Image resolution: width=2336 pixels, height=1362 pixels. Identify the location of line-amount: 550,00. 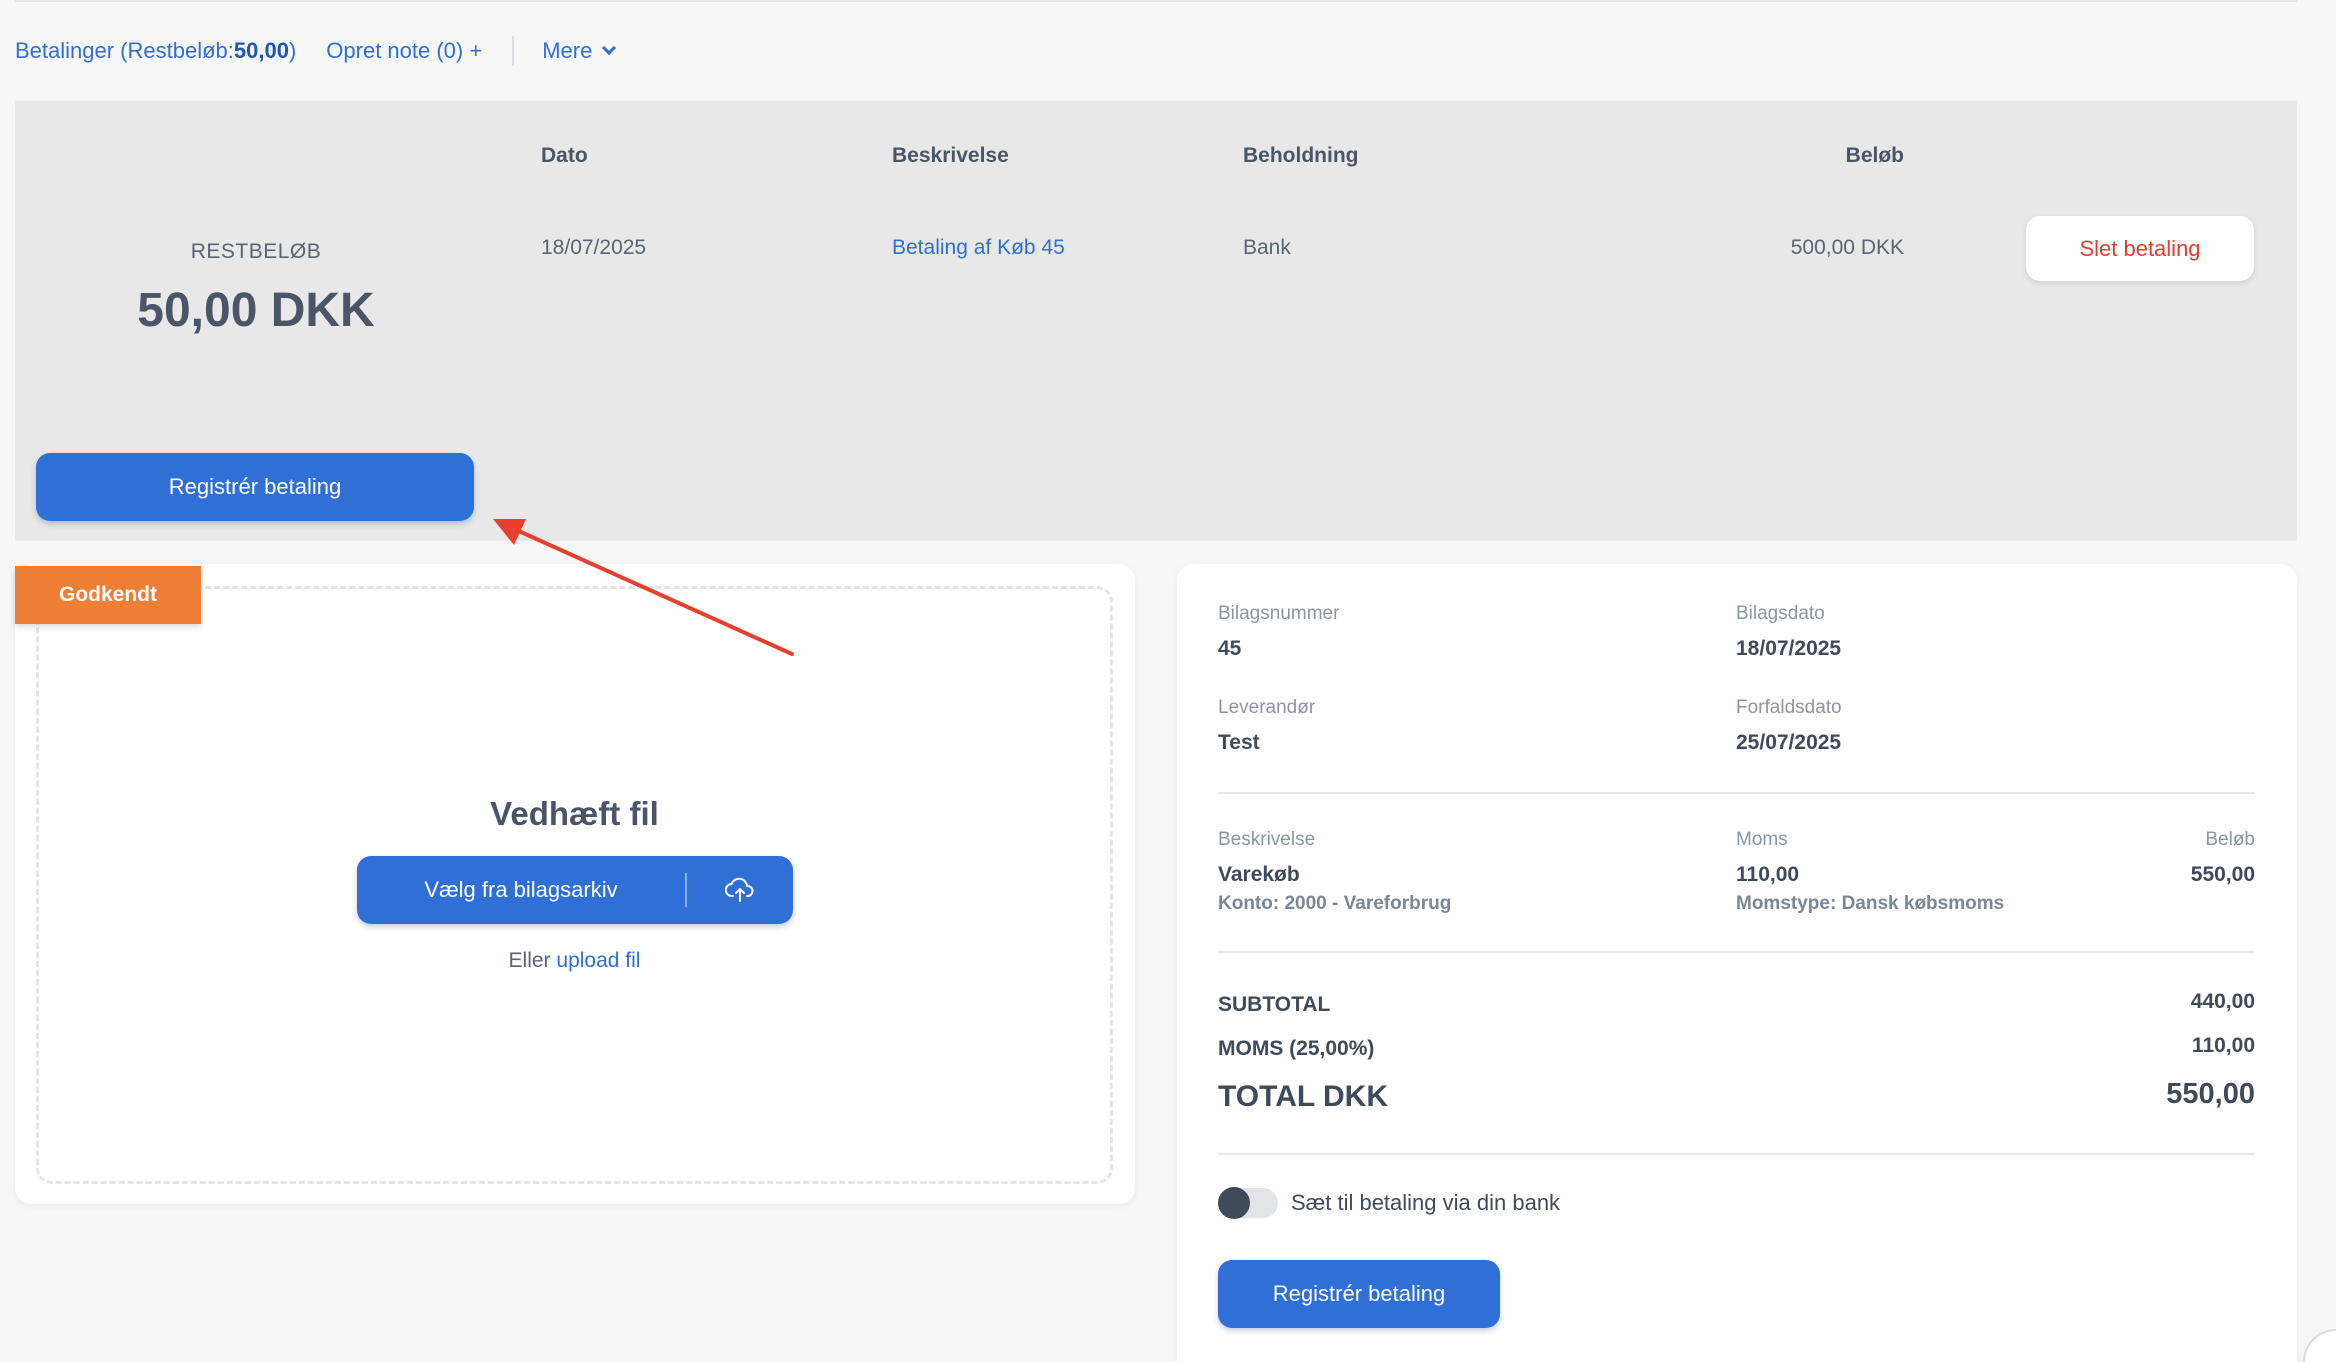
(2222, 874).